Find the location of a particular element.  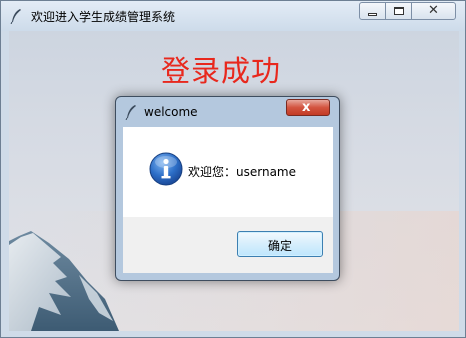

close-icon: ✕ is located at coordinates (433, 10).